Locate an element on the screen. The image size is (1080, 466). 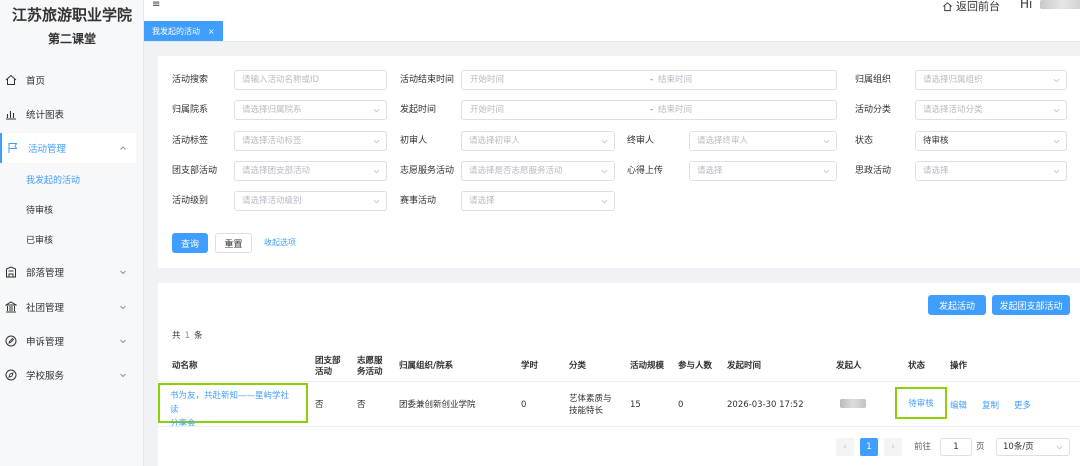
edit-link: 编辑 is located at coordinates (958, 405).